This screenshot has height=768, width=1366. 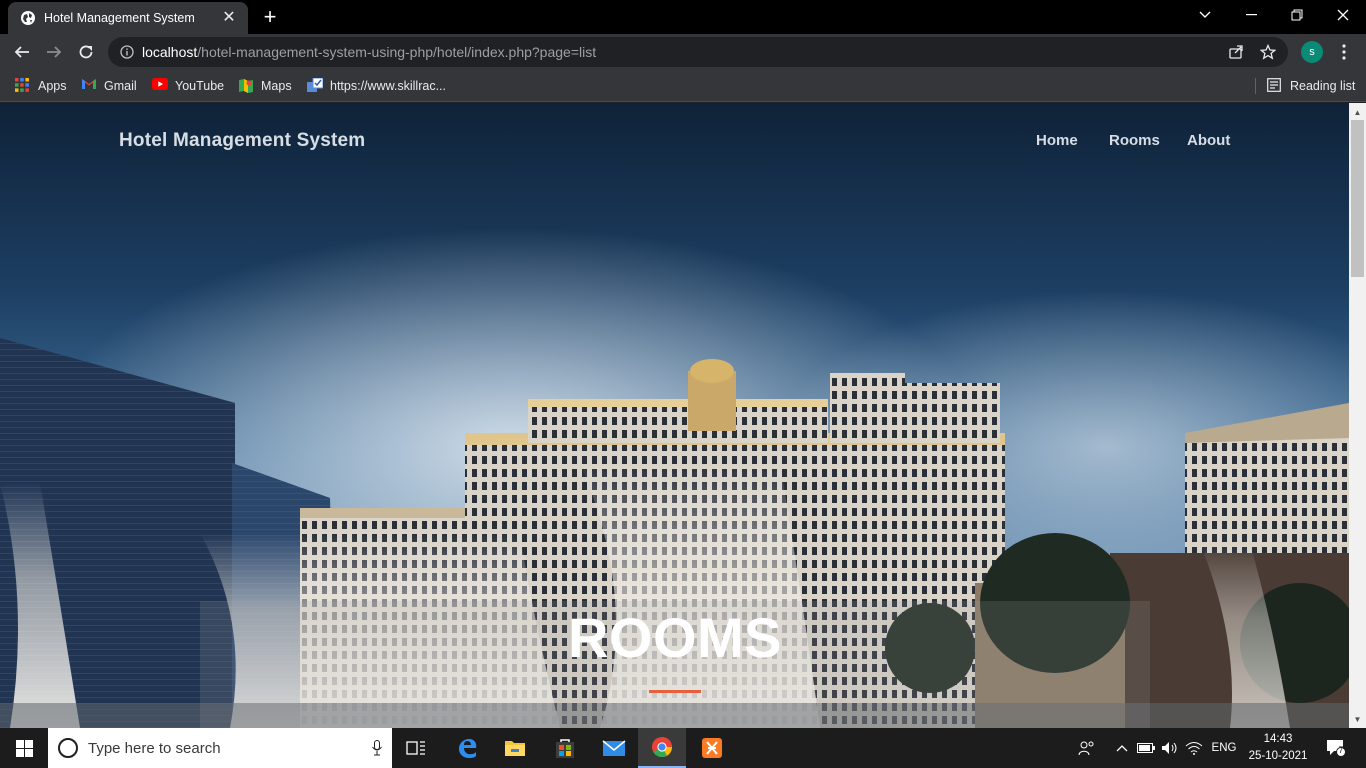 I want to click on profile-avatar: s, so click(x=1312, y=52).